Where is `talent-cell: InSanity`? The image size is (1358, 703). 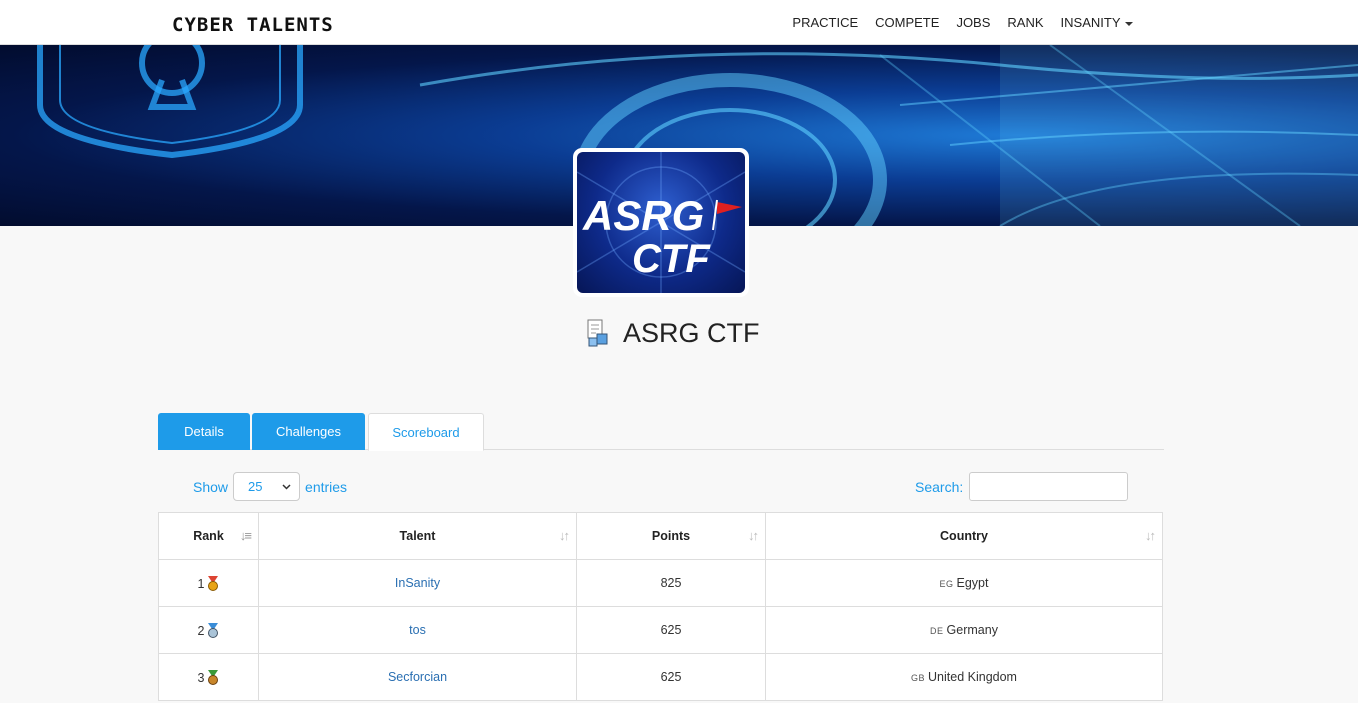
talent-cell: InSanity is located at coordinates (417, 583).